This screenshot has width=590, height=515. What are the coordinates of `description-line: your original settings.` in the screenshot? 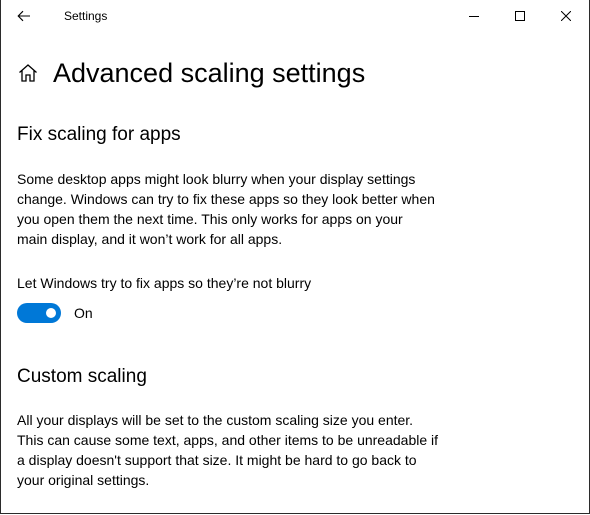 It's located at (83, 480).